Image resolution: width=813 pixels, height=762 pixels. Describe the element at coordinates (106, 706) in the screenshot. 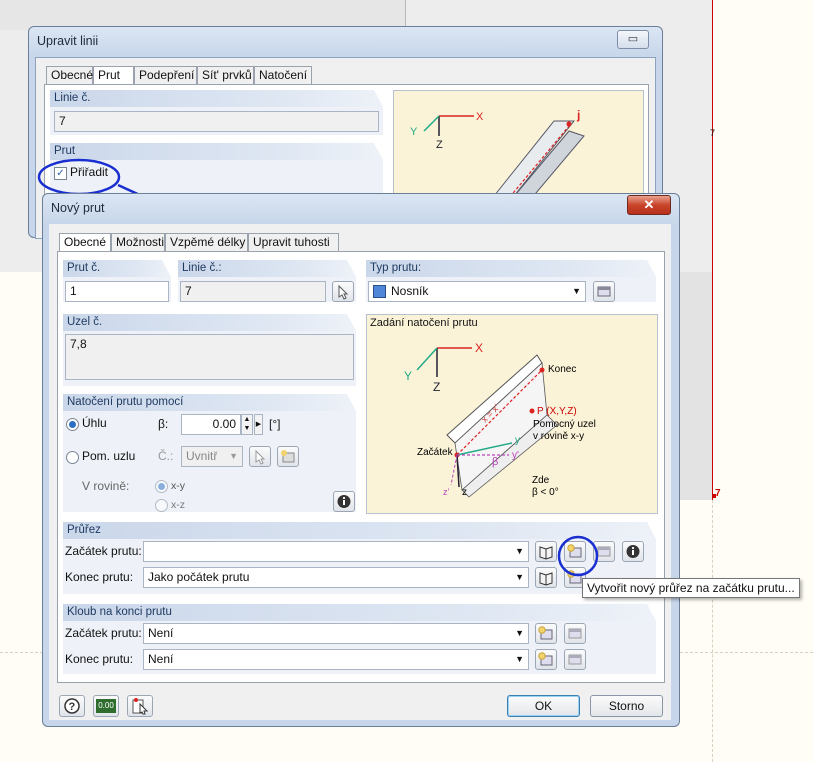

I see `units-button: 0.00` at that location.